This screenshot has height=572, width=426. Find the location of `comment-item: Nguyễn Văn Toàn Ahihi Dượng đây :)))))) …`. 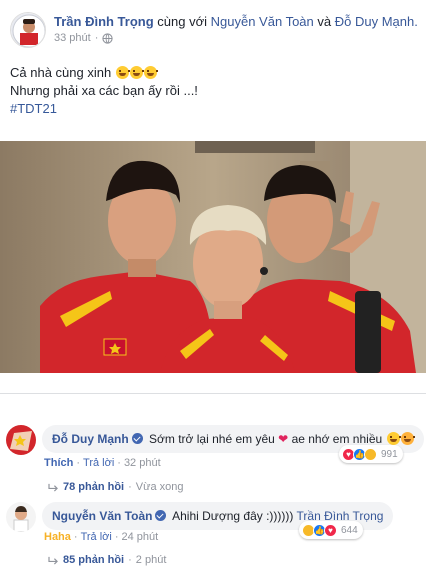

comment-item: Nguyễn Văn Toàn Ahihi Dượng đây :)))))) … is located at coordinates (211, 537).